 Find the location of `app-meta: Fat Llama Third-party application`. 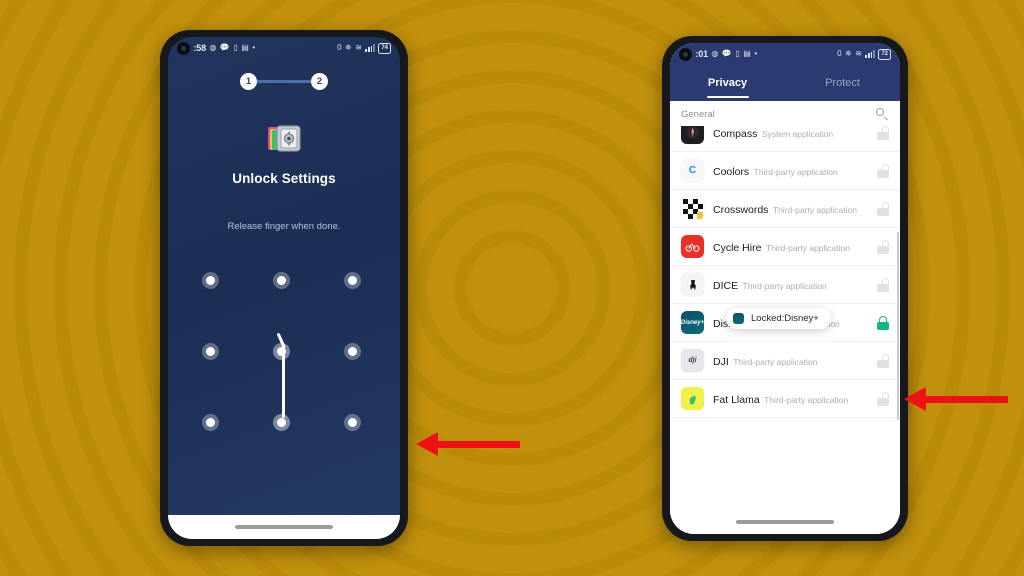

app-meta: Fat Llama Third-party application is located at coordinates (790, 399).